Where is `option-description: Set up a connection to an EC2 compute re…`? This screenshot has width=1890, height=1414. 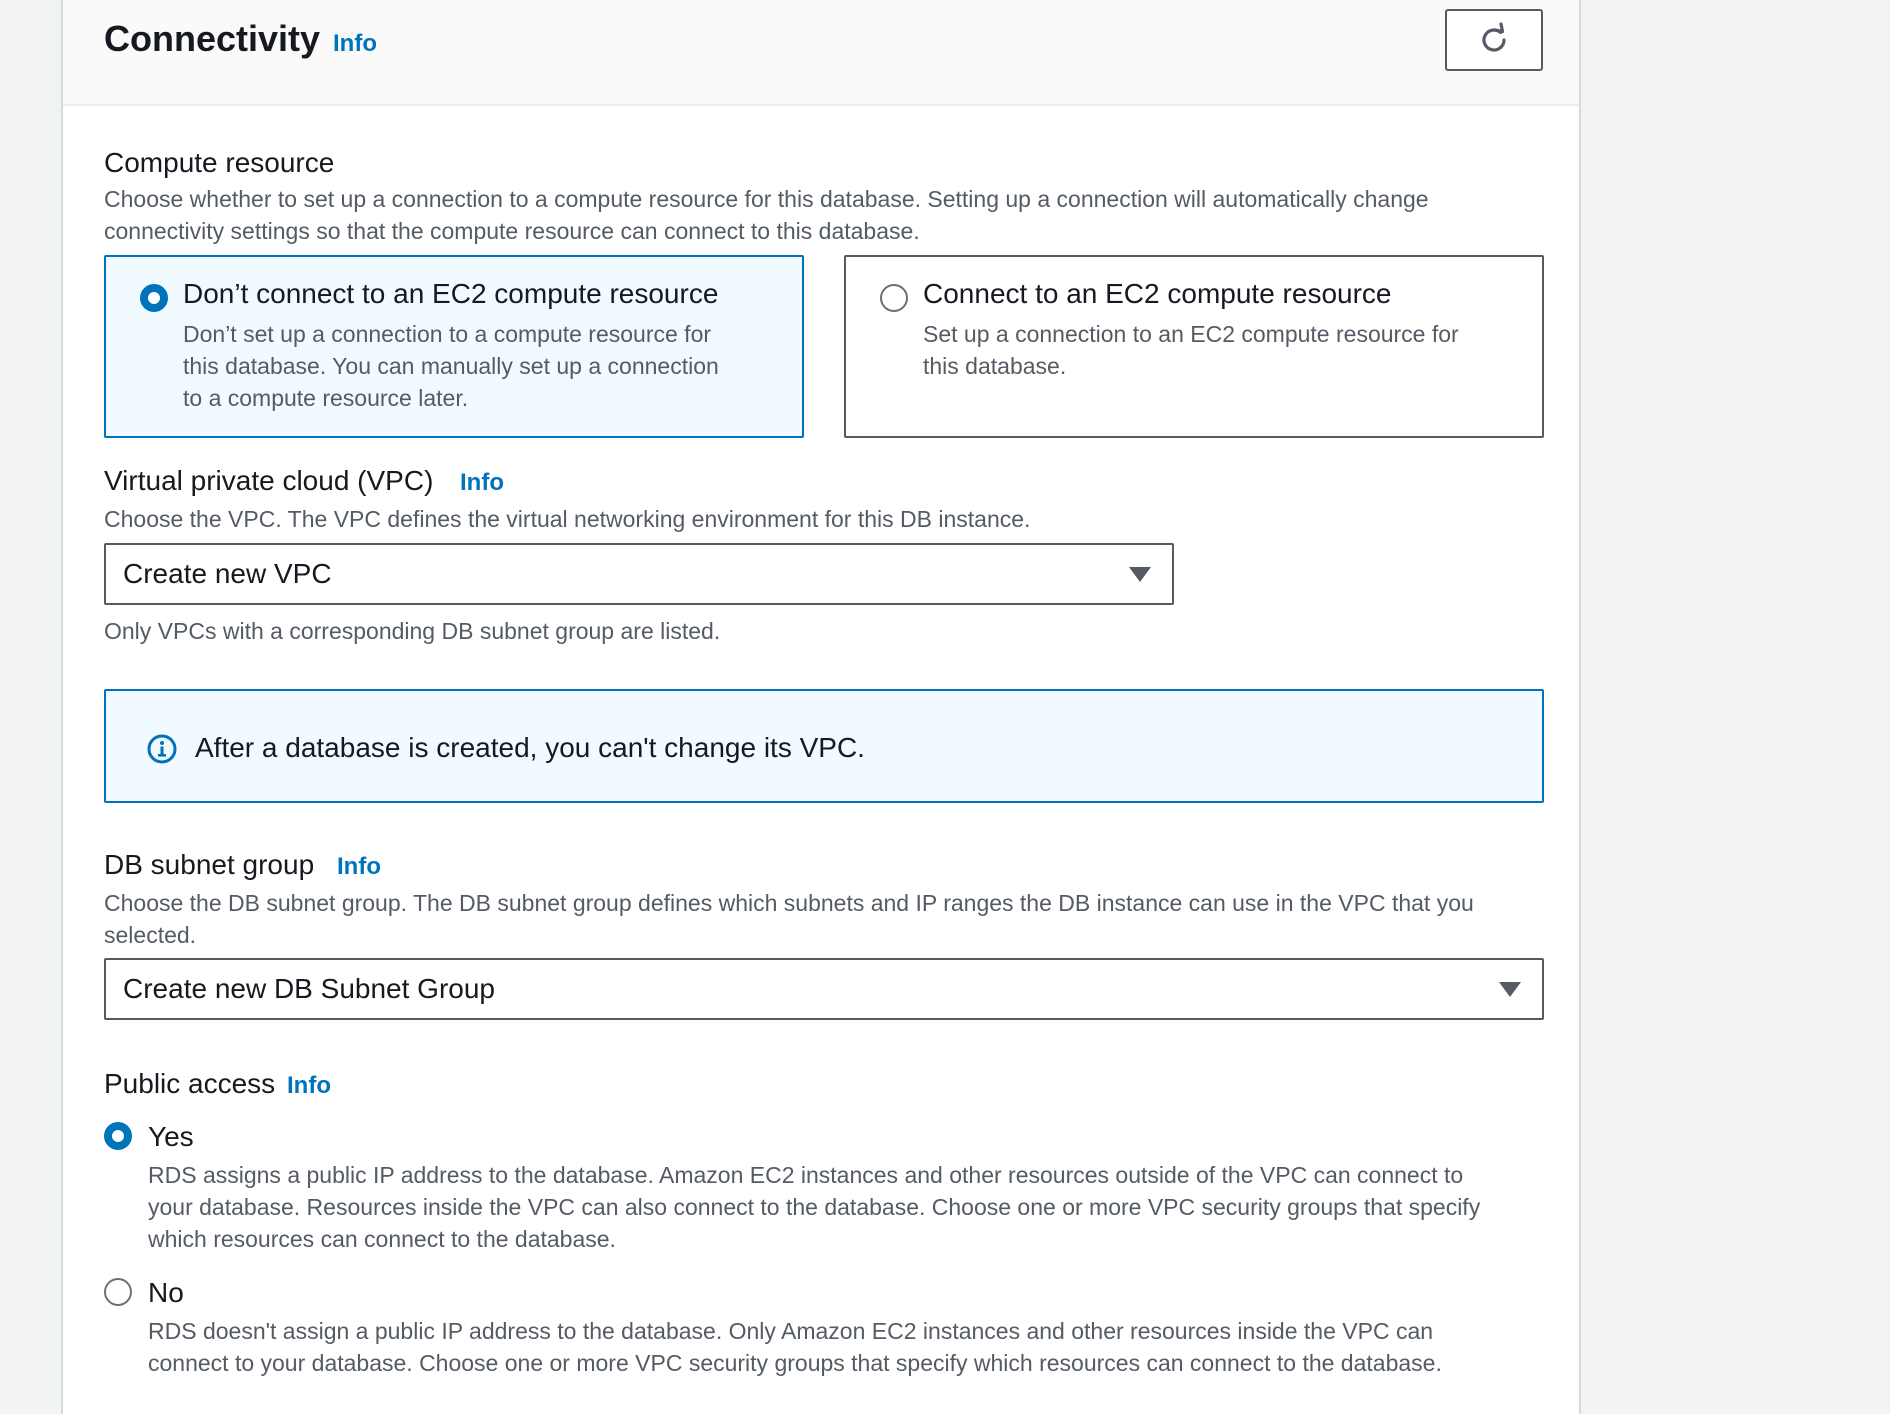 option-description: Set up a connection to an EC2 compute re… is located at coordinates (1191, 350).